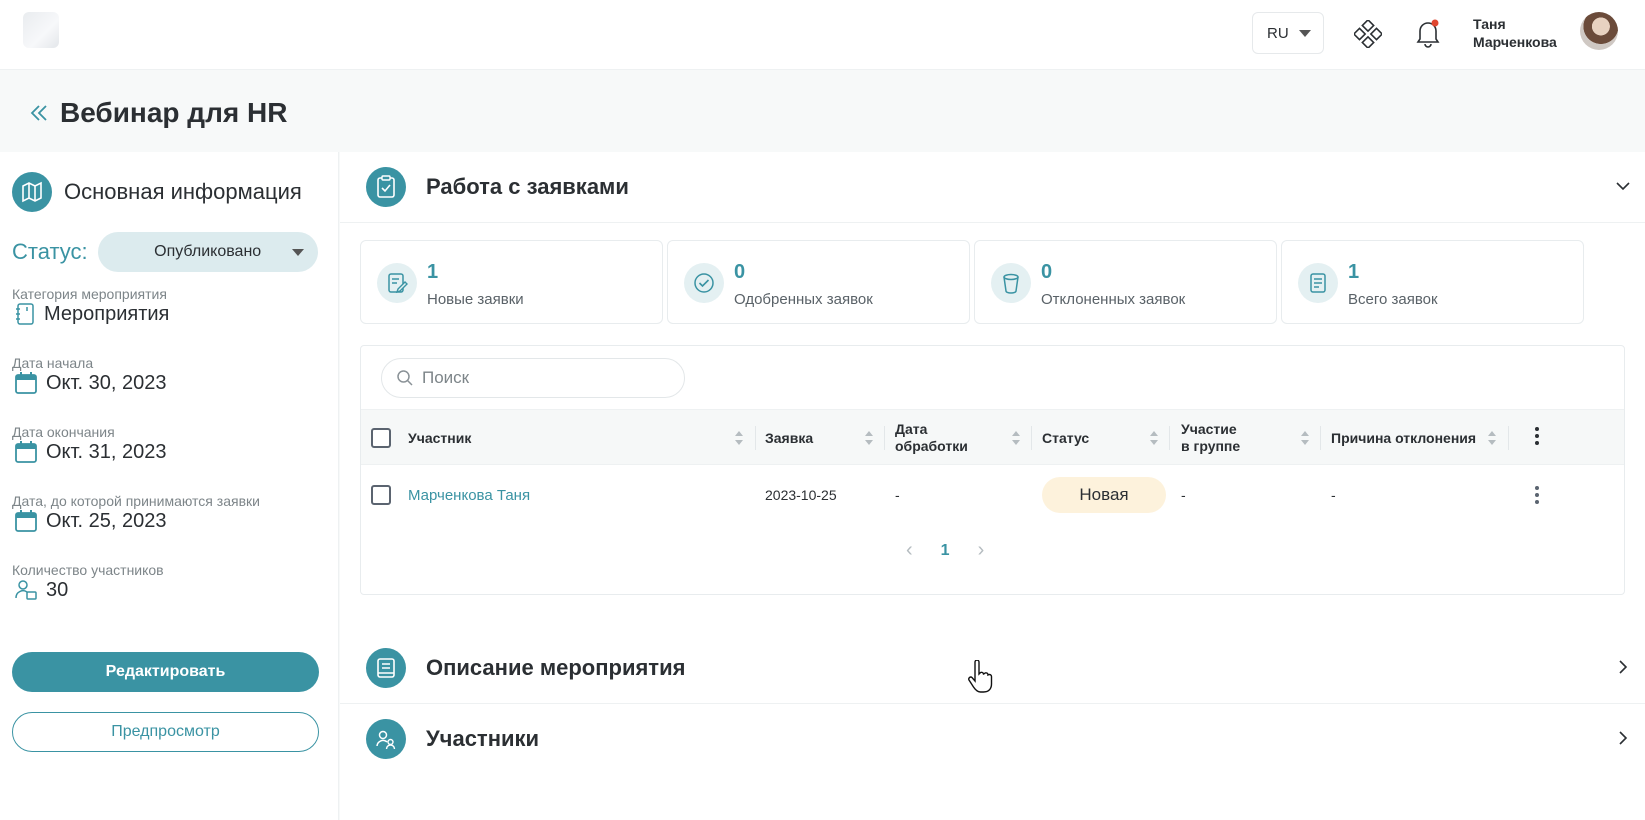  Describe the element at coordinates (1104, 495) in the screenshot. I see `status-badge: Новая` at that location.